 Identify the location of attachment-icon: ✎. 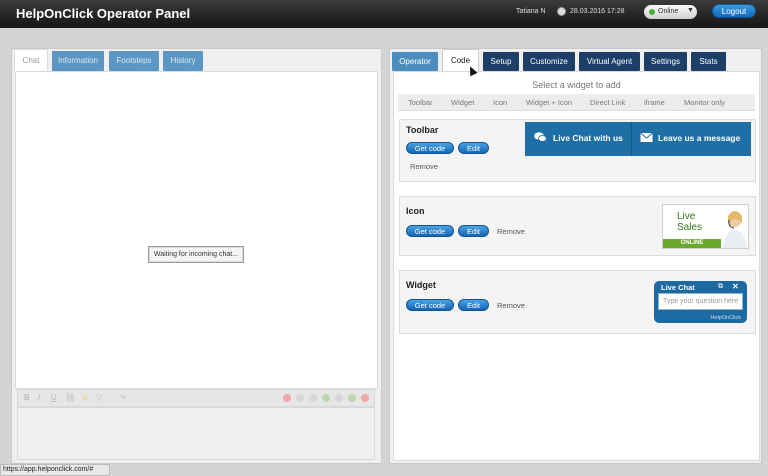
(123, 397).